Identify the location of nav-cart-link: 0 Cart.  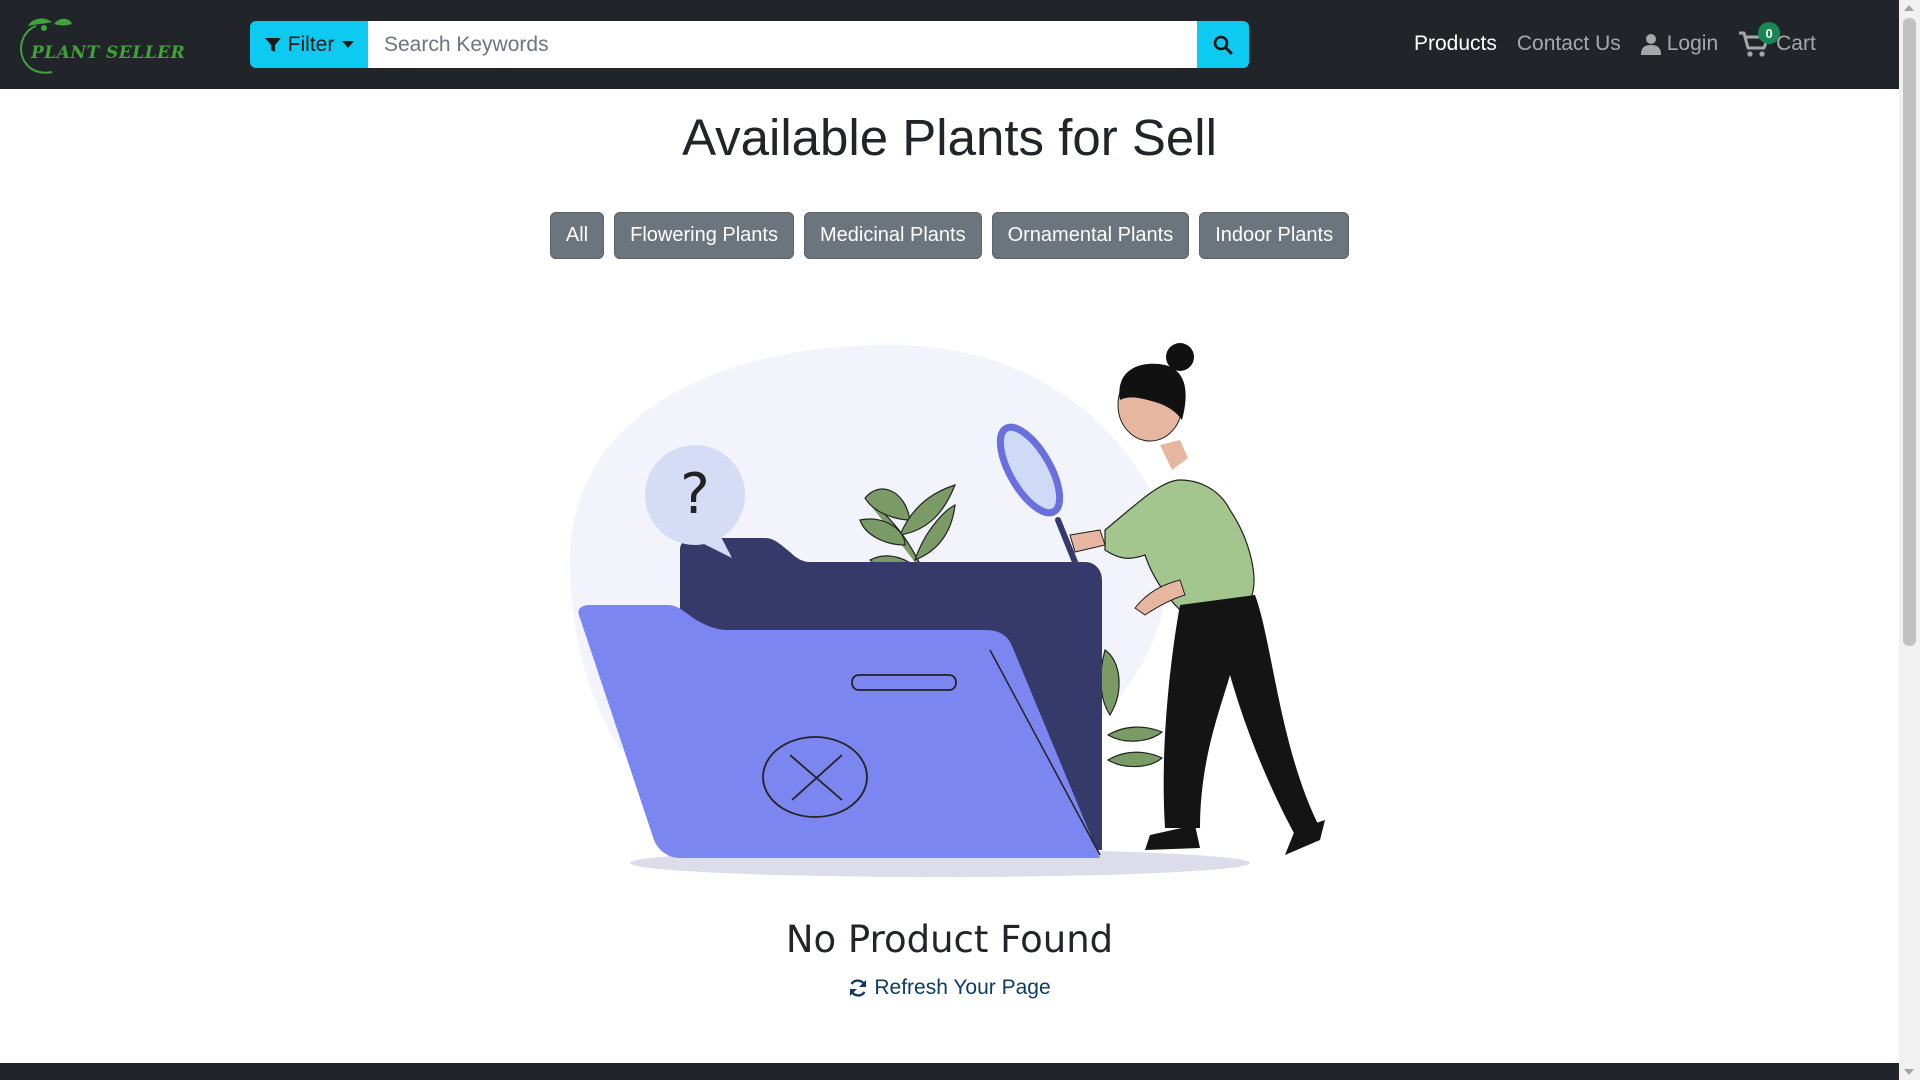
(1777, 40).